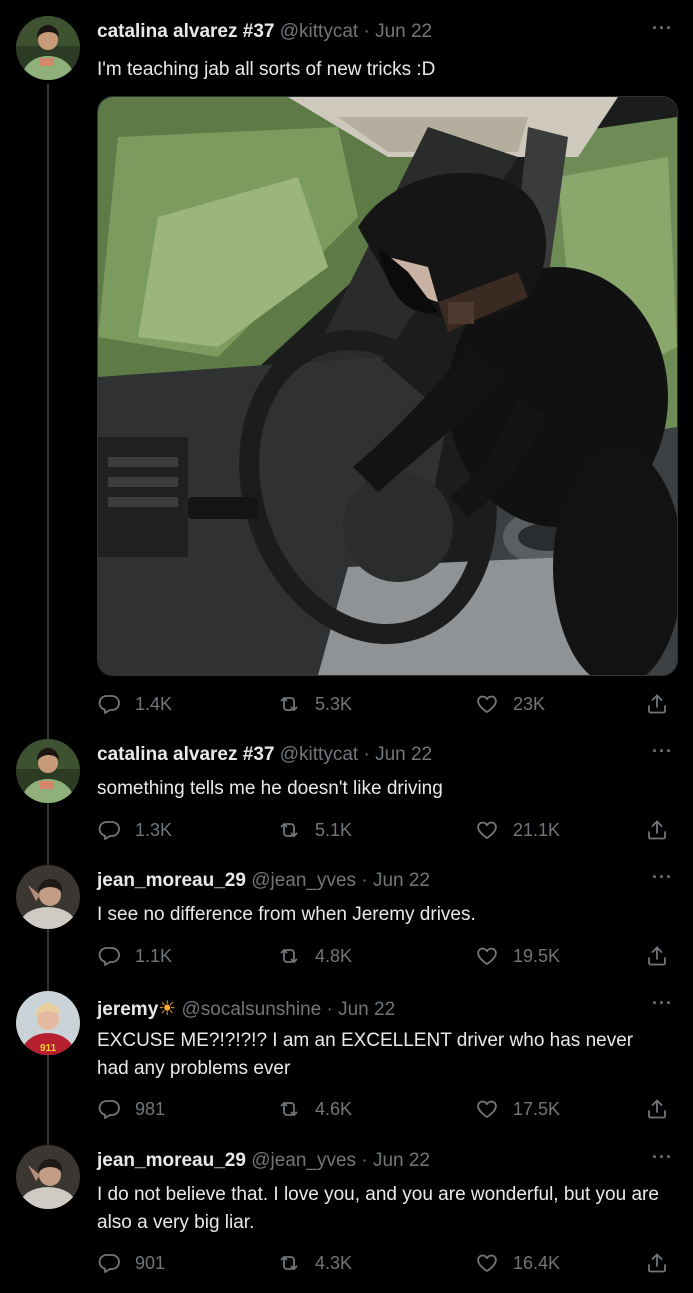  Describe the element at coordinates (334, 829) in the screenshot. I see `retweet-count: 5.1K` at that location.